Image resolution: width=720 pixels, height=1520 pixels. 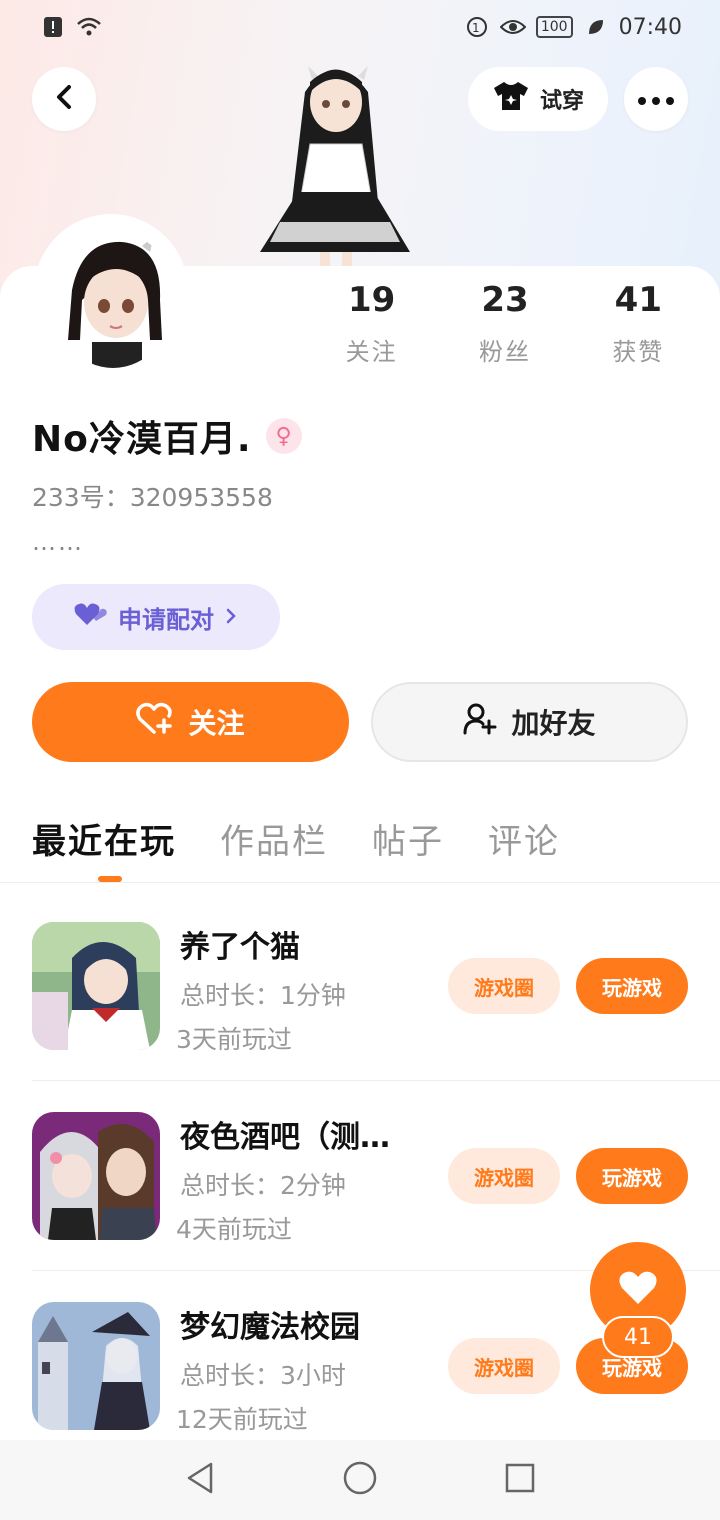 I want to click on profile-tabs: 最近在玩 作品栏 帖子 评论, so click(x=296, y=838).